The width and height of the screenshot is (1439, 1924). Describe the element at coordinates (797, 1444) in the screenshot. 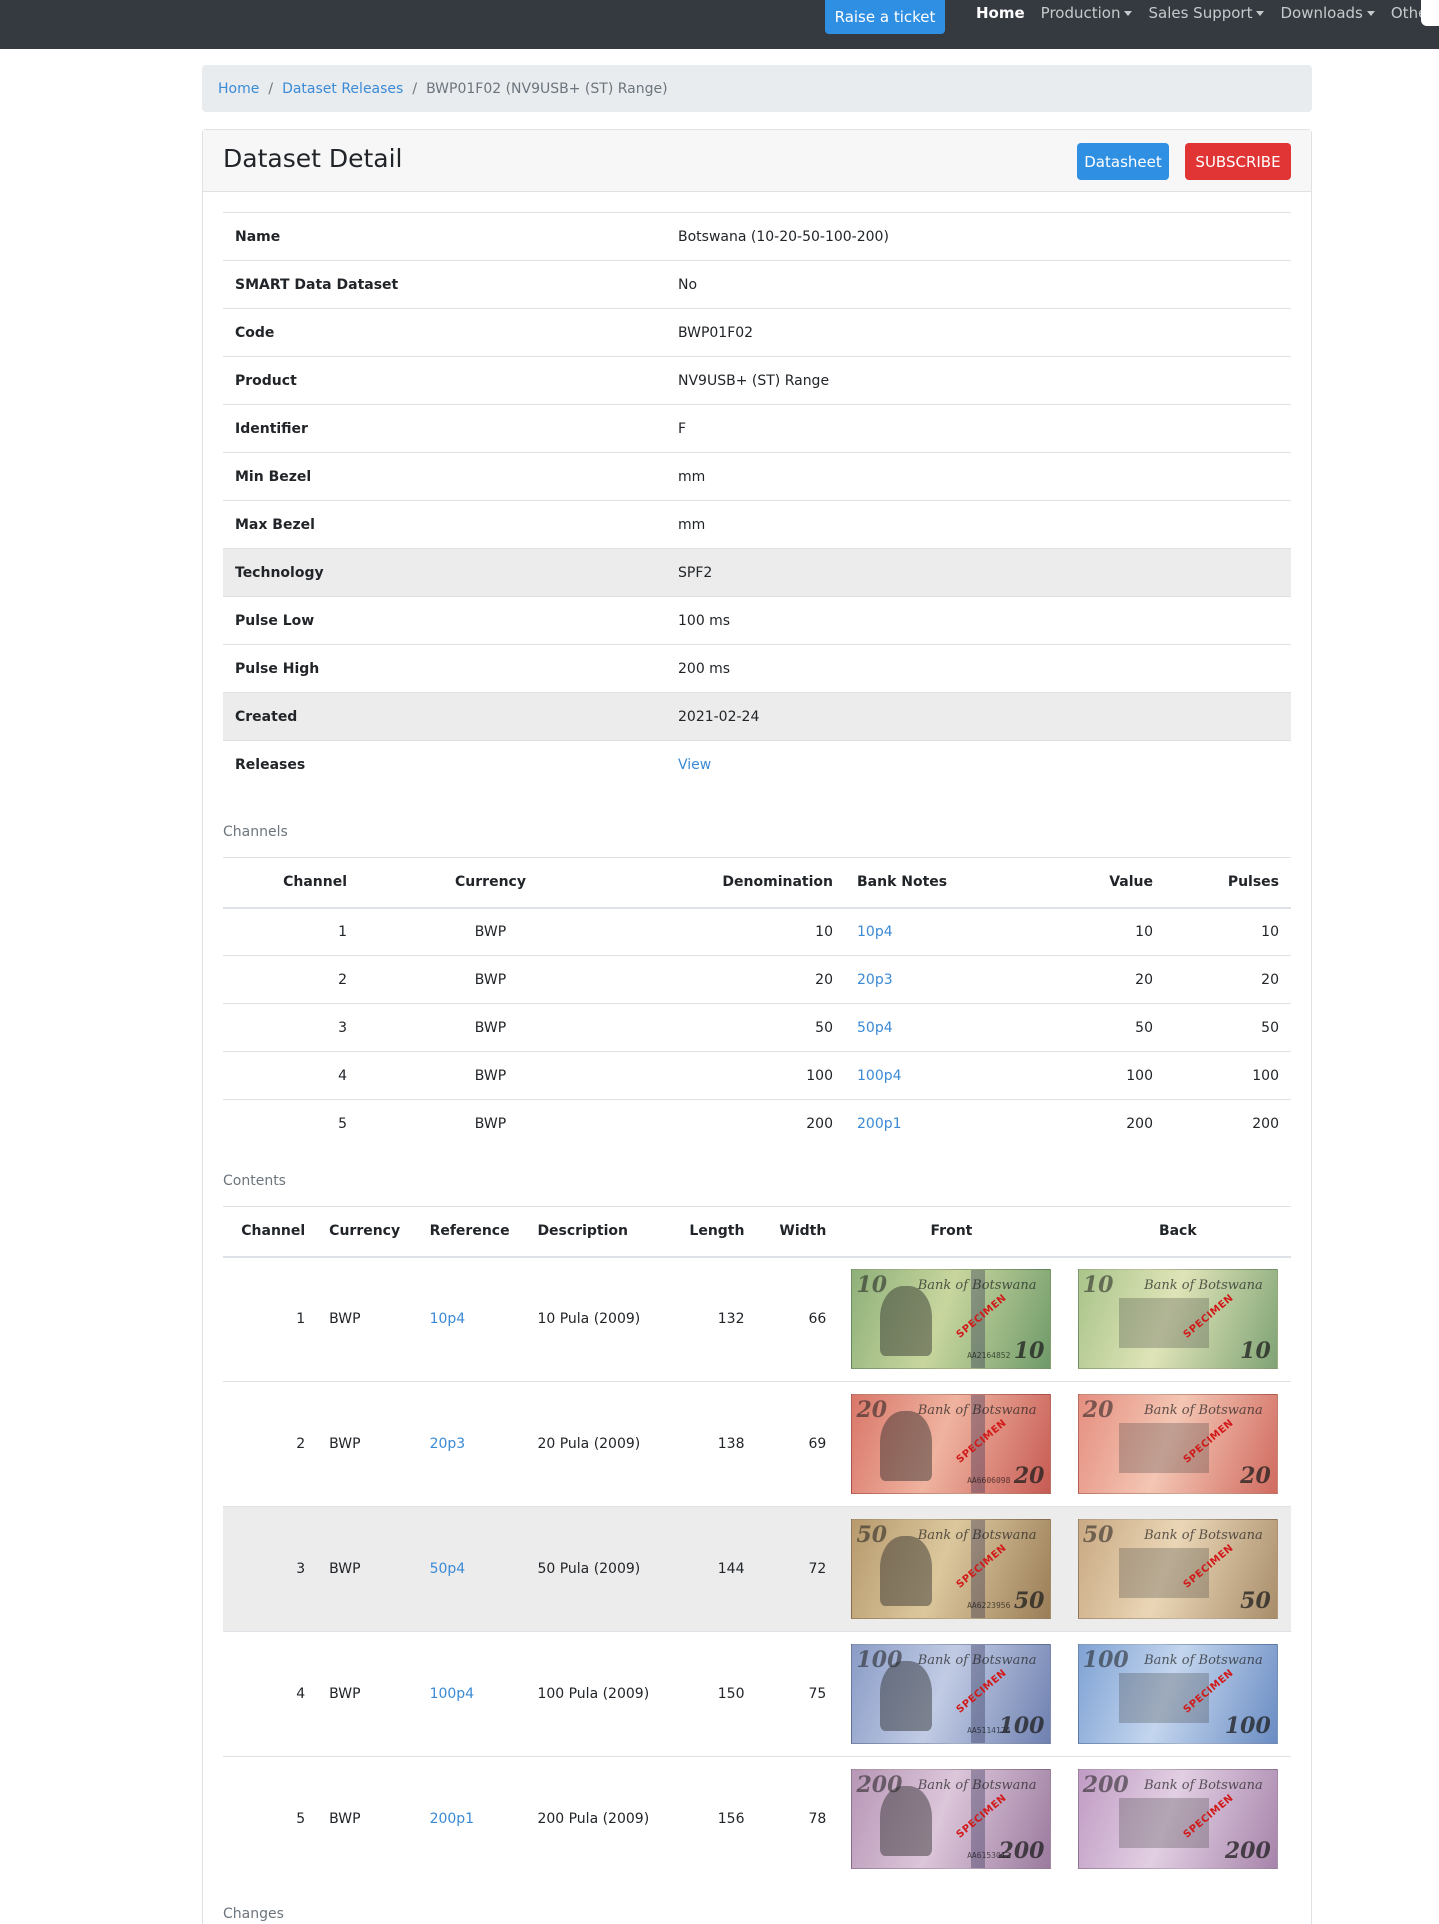

I see `table-cell: 69` at that location.